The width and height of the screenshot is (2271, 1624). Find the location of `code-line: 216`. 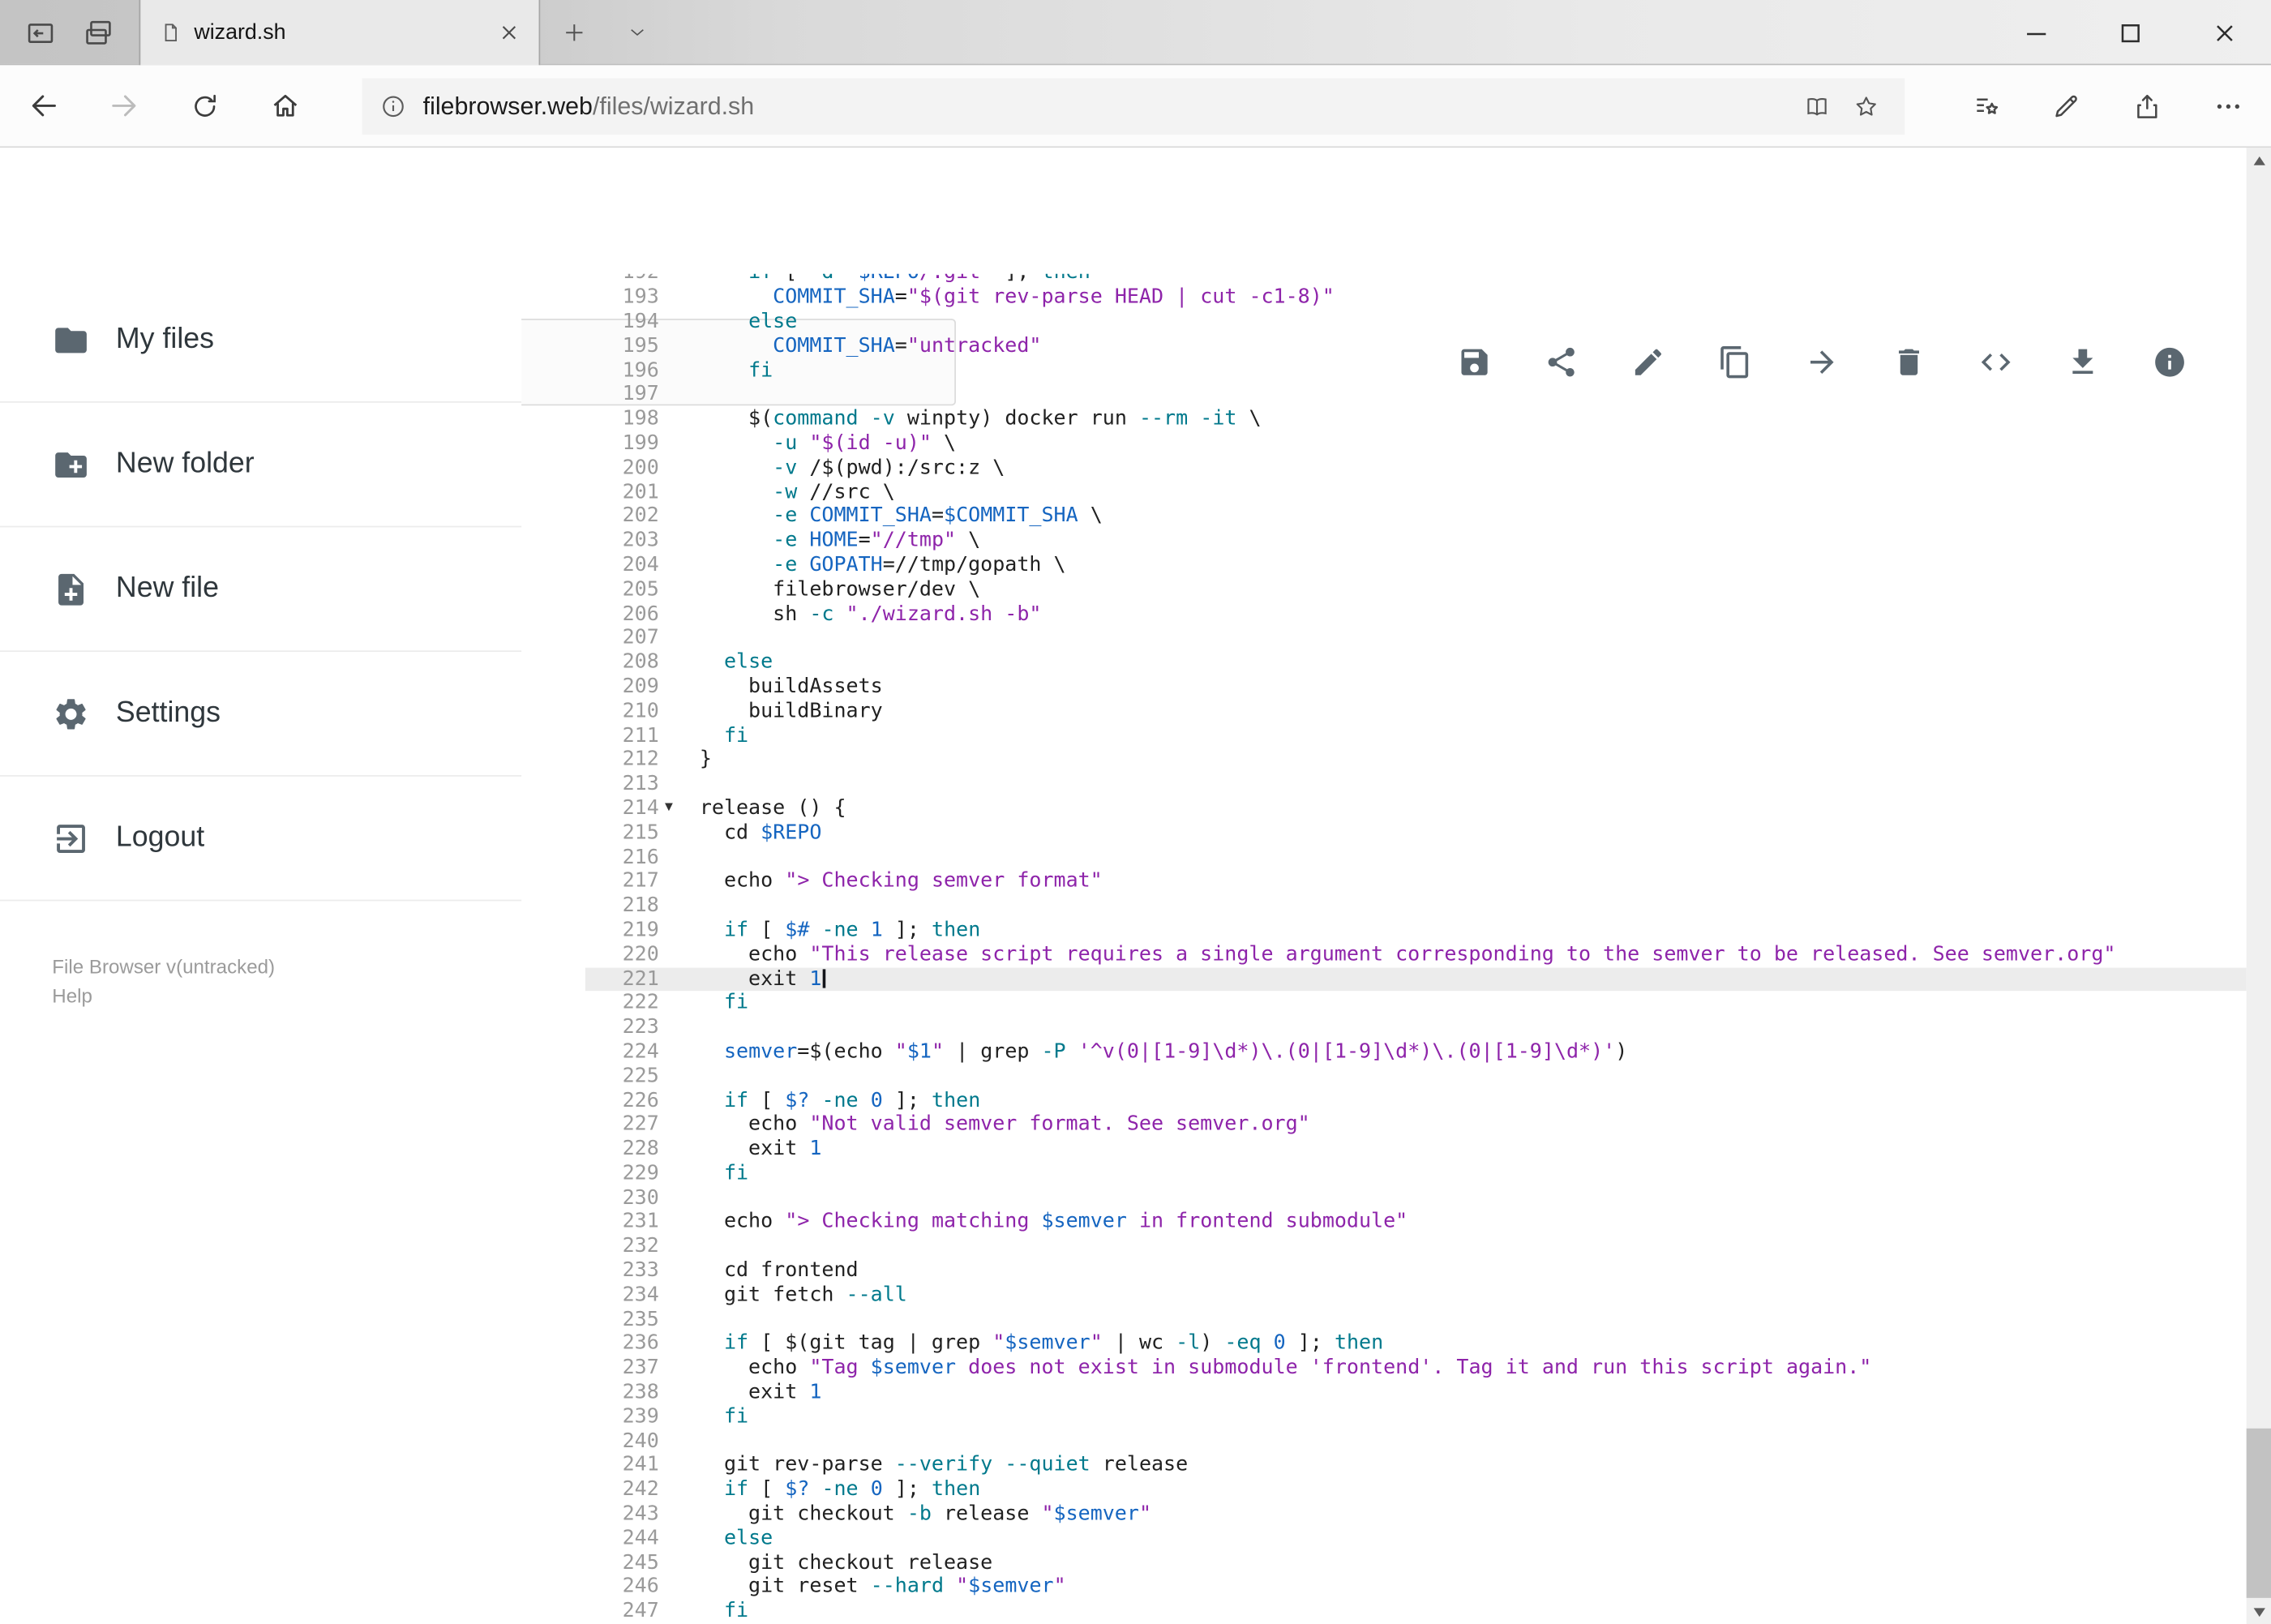

code-line: 216 is located at coordinates (1416, 858).